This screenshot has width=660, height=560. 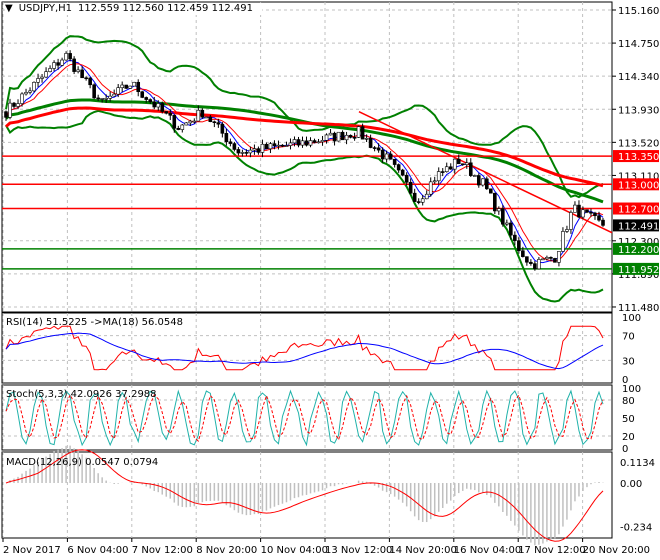 I want to click on ohlc-label: 112.559 112.560 112.459 112.491, so click(x=165, y=8).